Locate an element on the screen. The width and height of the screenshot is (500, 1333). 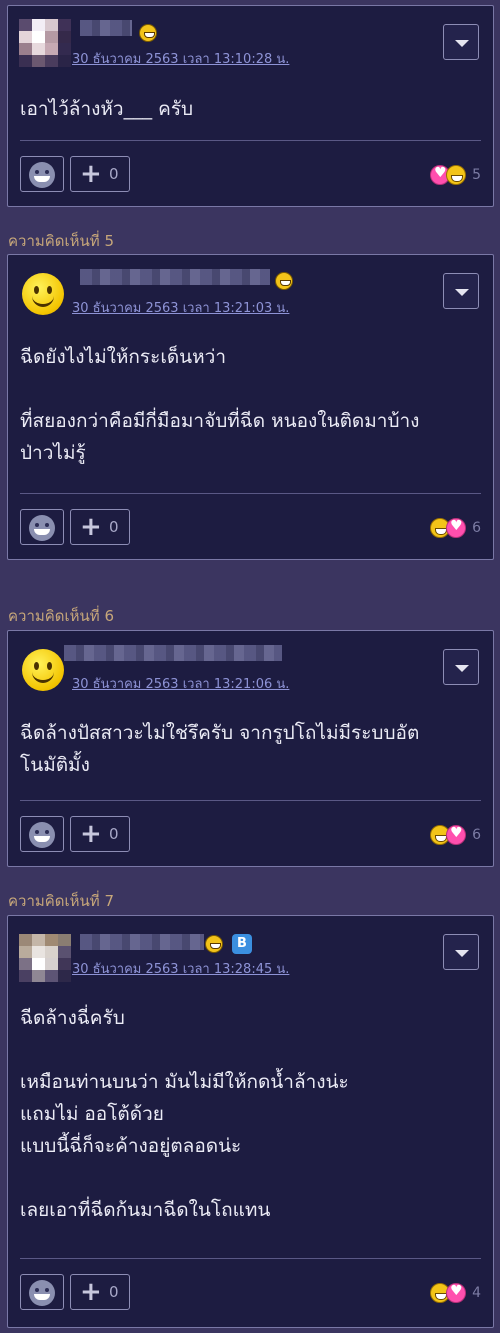
timestamp: 30 ธันวาคม 2563 เวลา 13:21:06 น. is located at coordinates (180, 683).